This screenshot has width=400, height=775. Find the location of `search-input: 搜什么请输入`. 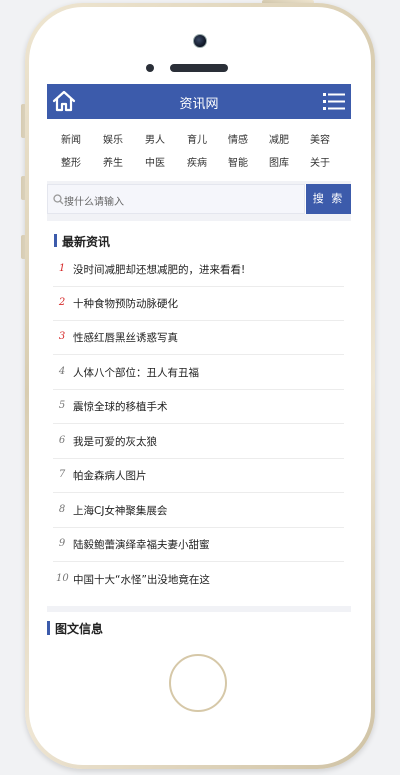

search-input: 搜什么请输入 is located at coordinates (176, 199).